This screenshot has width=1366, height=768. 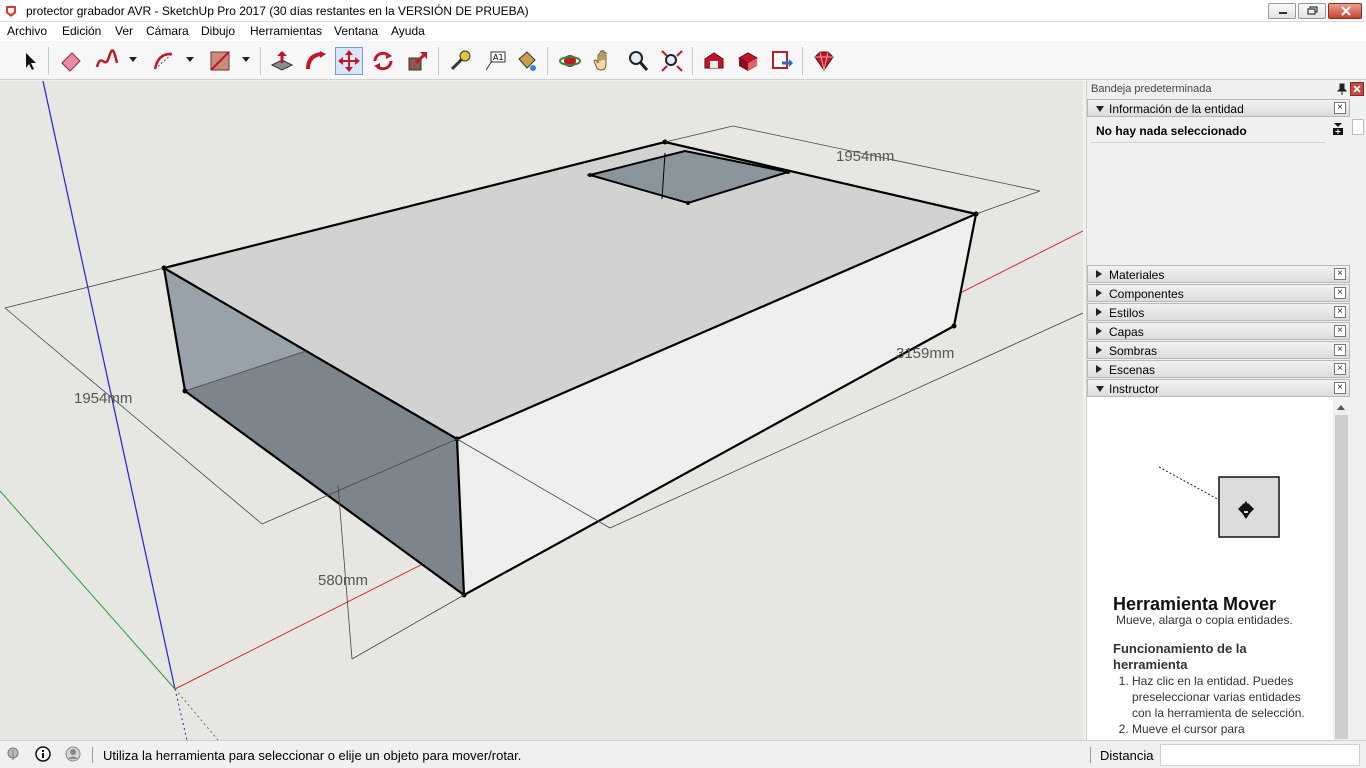 I want to click on panel-label: Materiales, so click(x=1137, y=275).